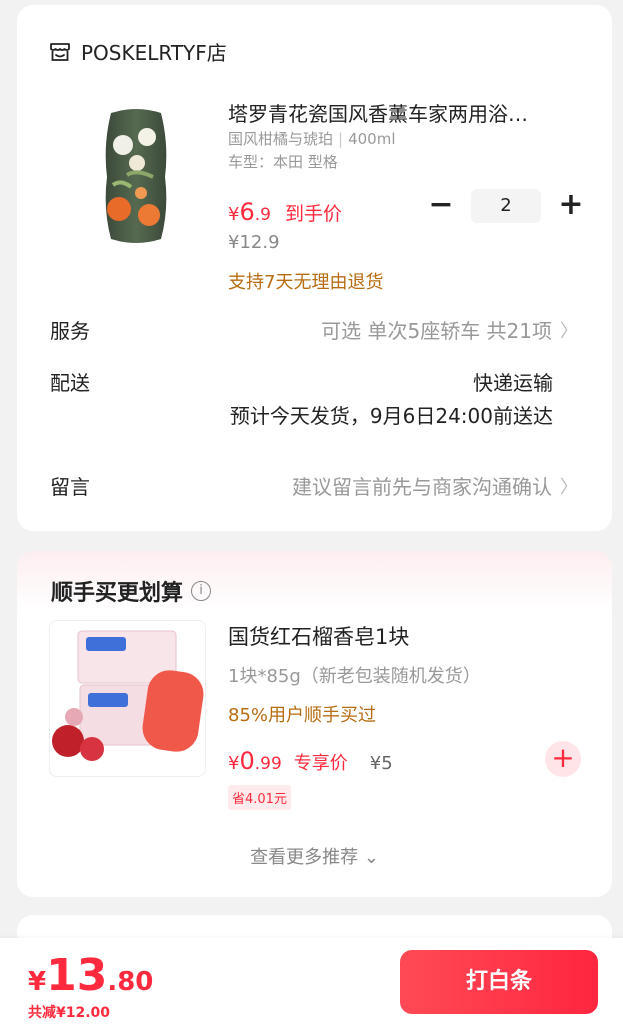 Image resolution: width=623 pixels, height=1033 pixels. I want to click on delivery-method: 快递运输, so click(513, 383).